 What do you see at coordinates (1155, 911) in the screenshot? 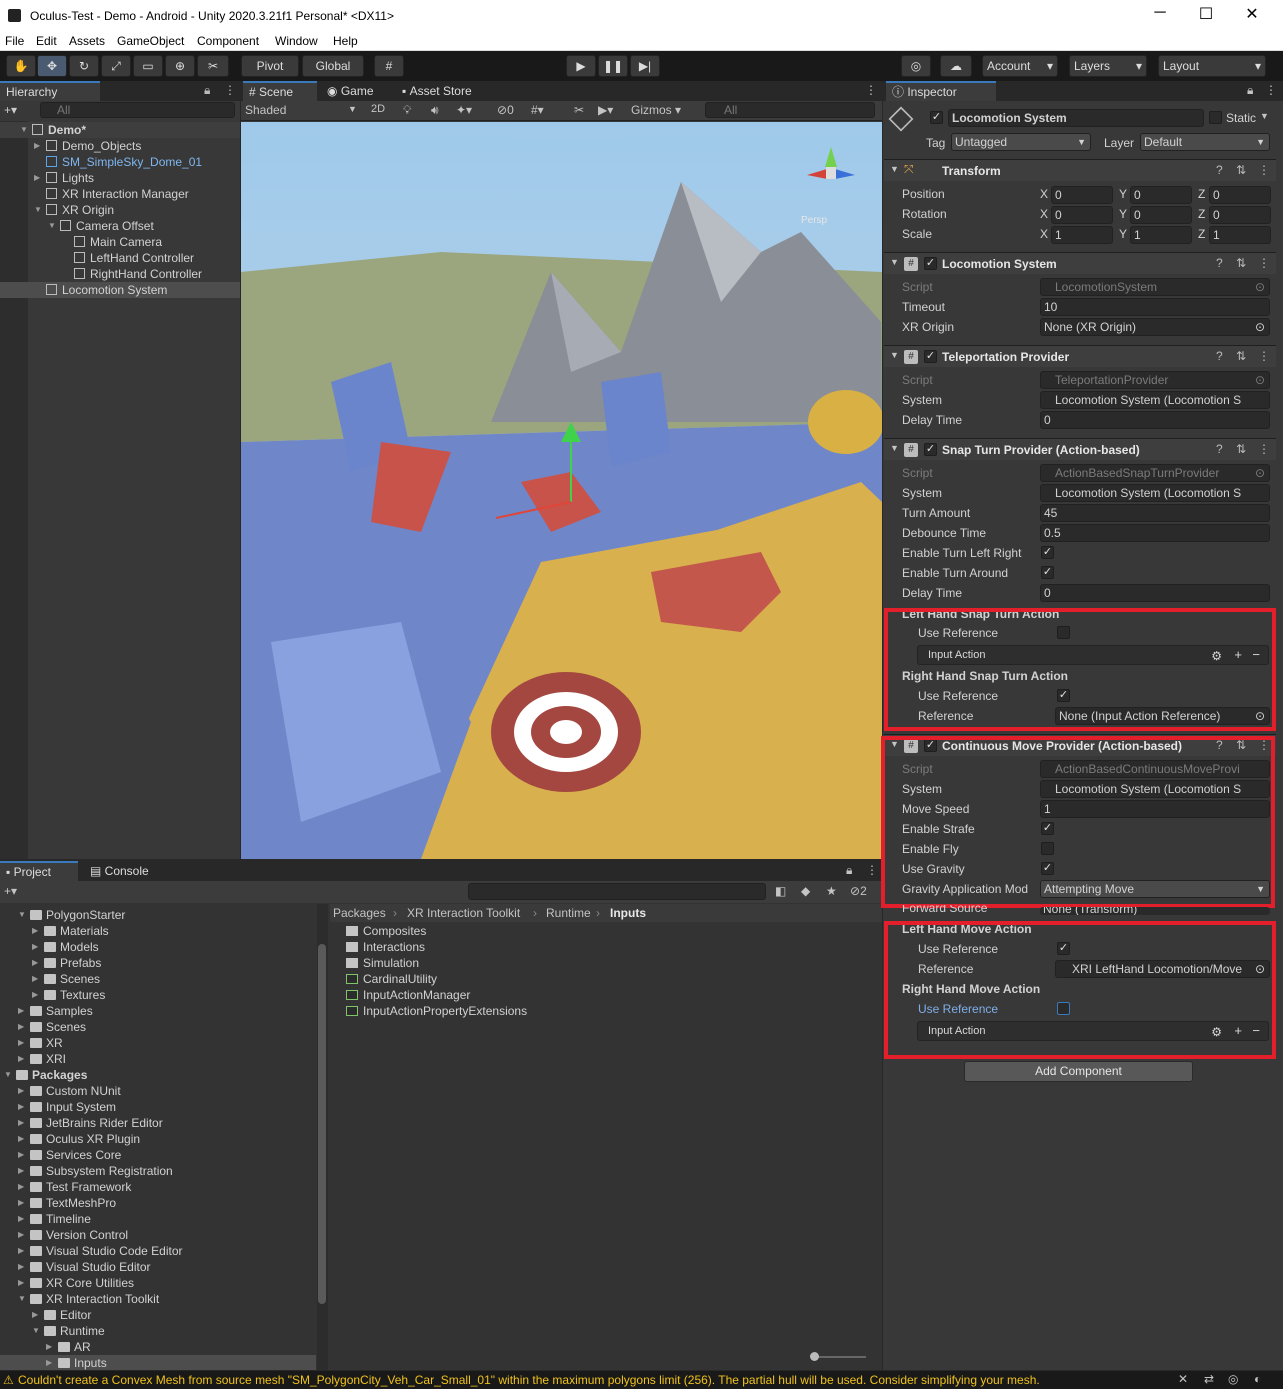
I see `forward-source-field: None (Transform)` at bounding box center [1155, 911].